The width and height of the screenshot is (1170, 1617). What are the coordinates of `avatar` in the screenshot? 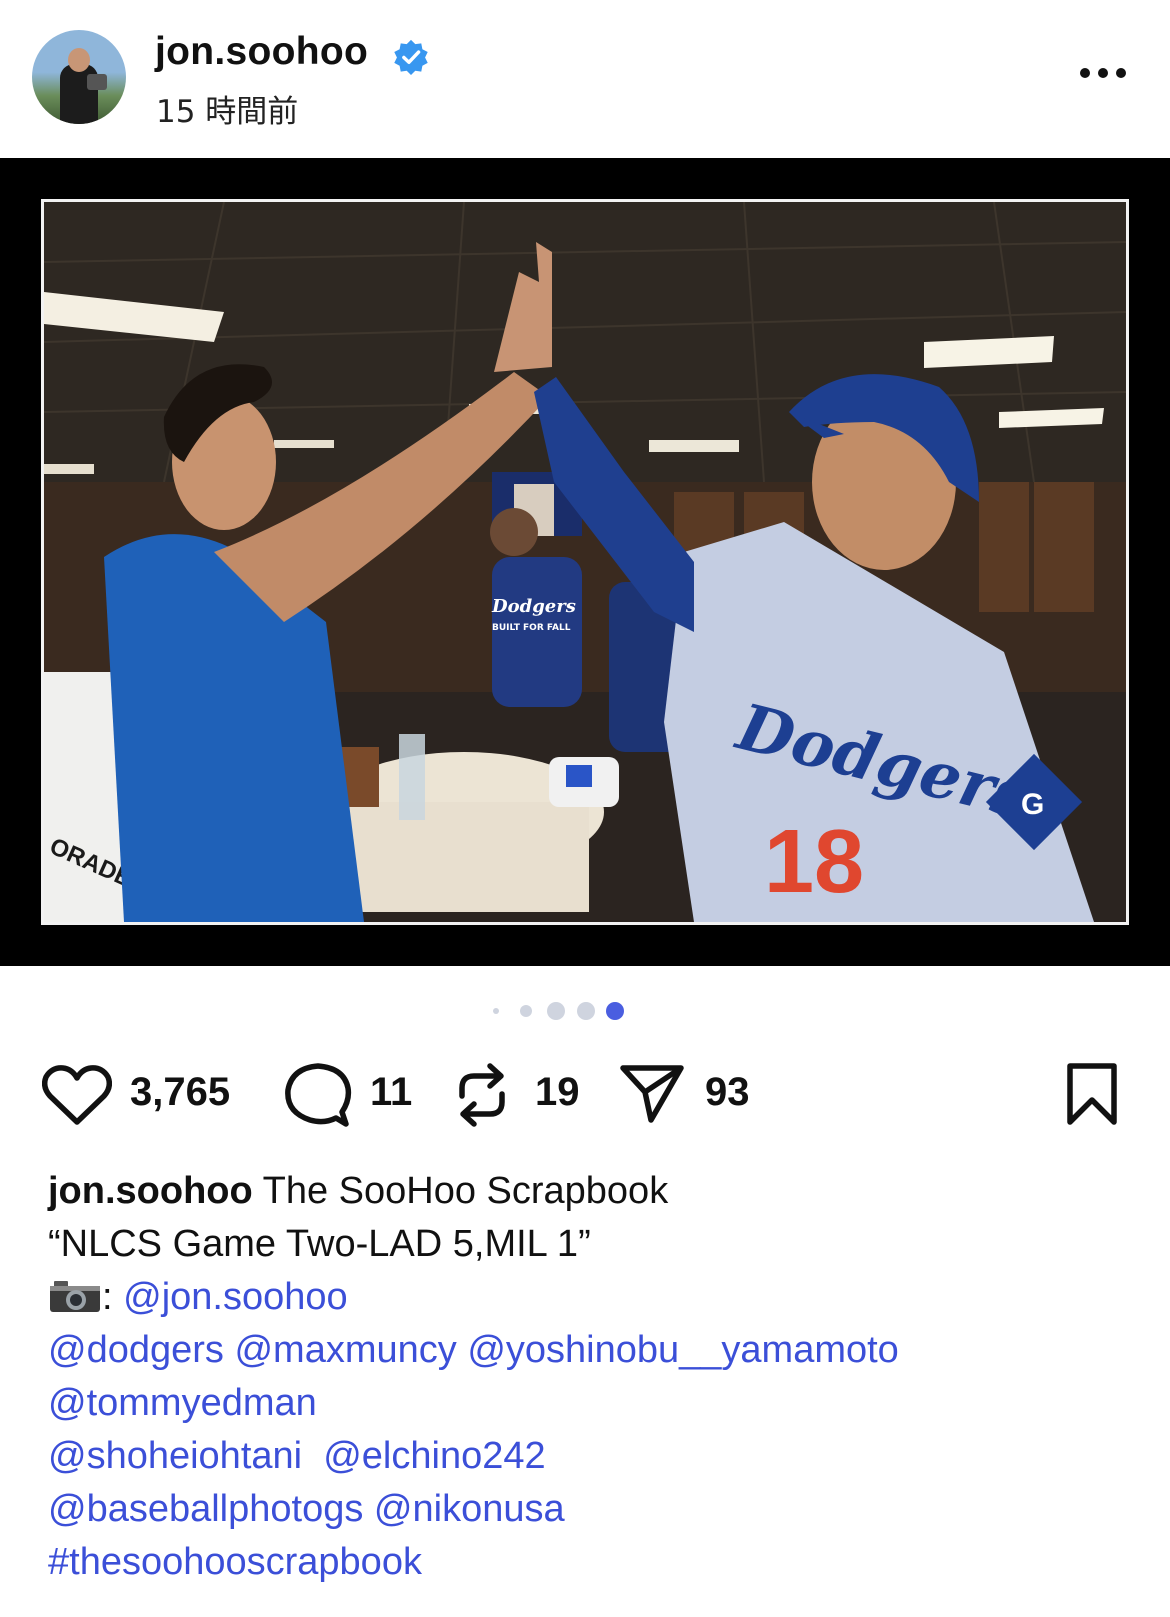 It's located at (79, 77).